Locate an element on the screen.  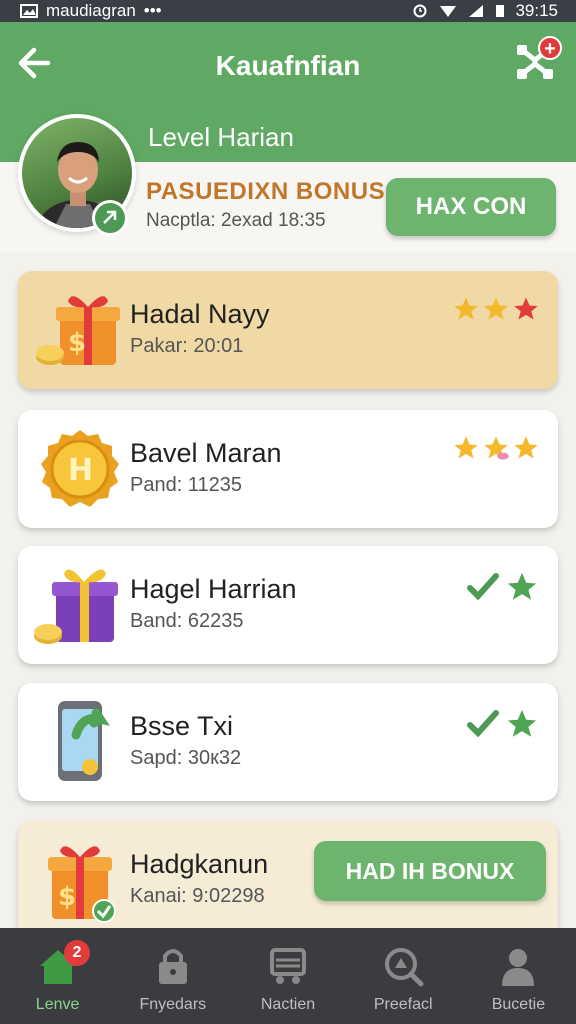
verified-badge-icon is located at coordinates (110, 218).